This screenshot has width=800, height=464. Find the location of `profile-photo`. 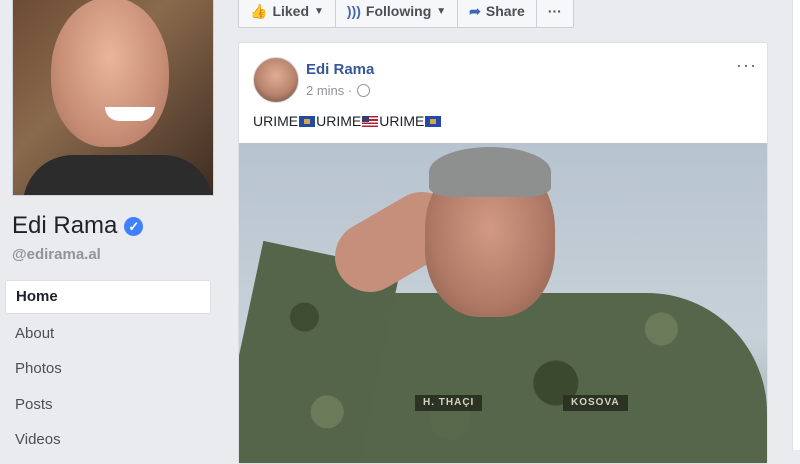

profile-photo is located at coordinates (113, 98).